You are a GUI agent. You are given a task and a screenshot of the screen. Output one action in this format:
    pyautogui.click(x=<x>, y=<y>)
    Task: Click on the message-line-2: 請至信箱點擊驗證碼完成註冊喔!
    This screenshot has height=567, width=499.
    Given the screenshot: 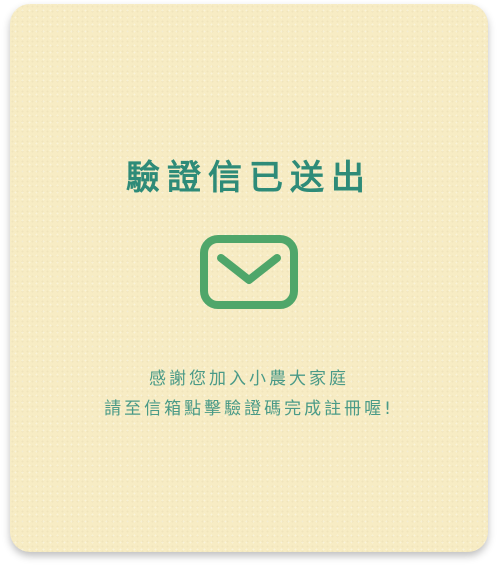 What is the action you would take?
    pyautogui.click(x=249, y=409)
    